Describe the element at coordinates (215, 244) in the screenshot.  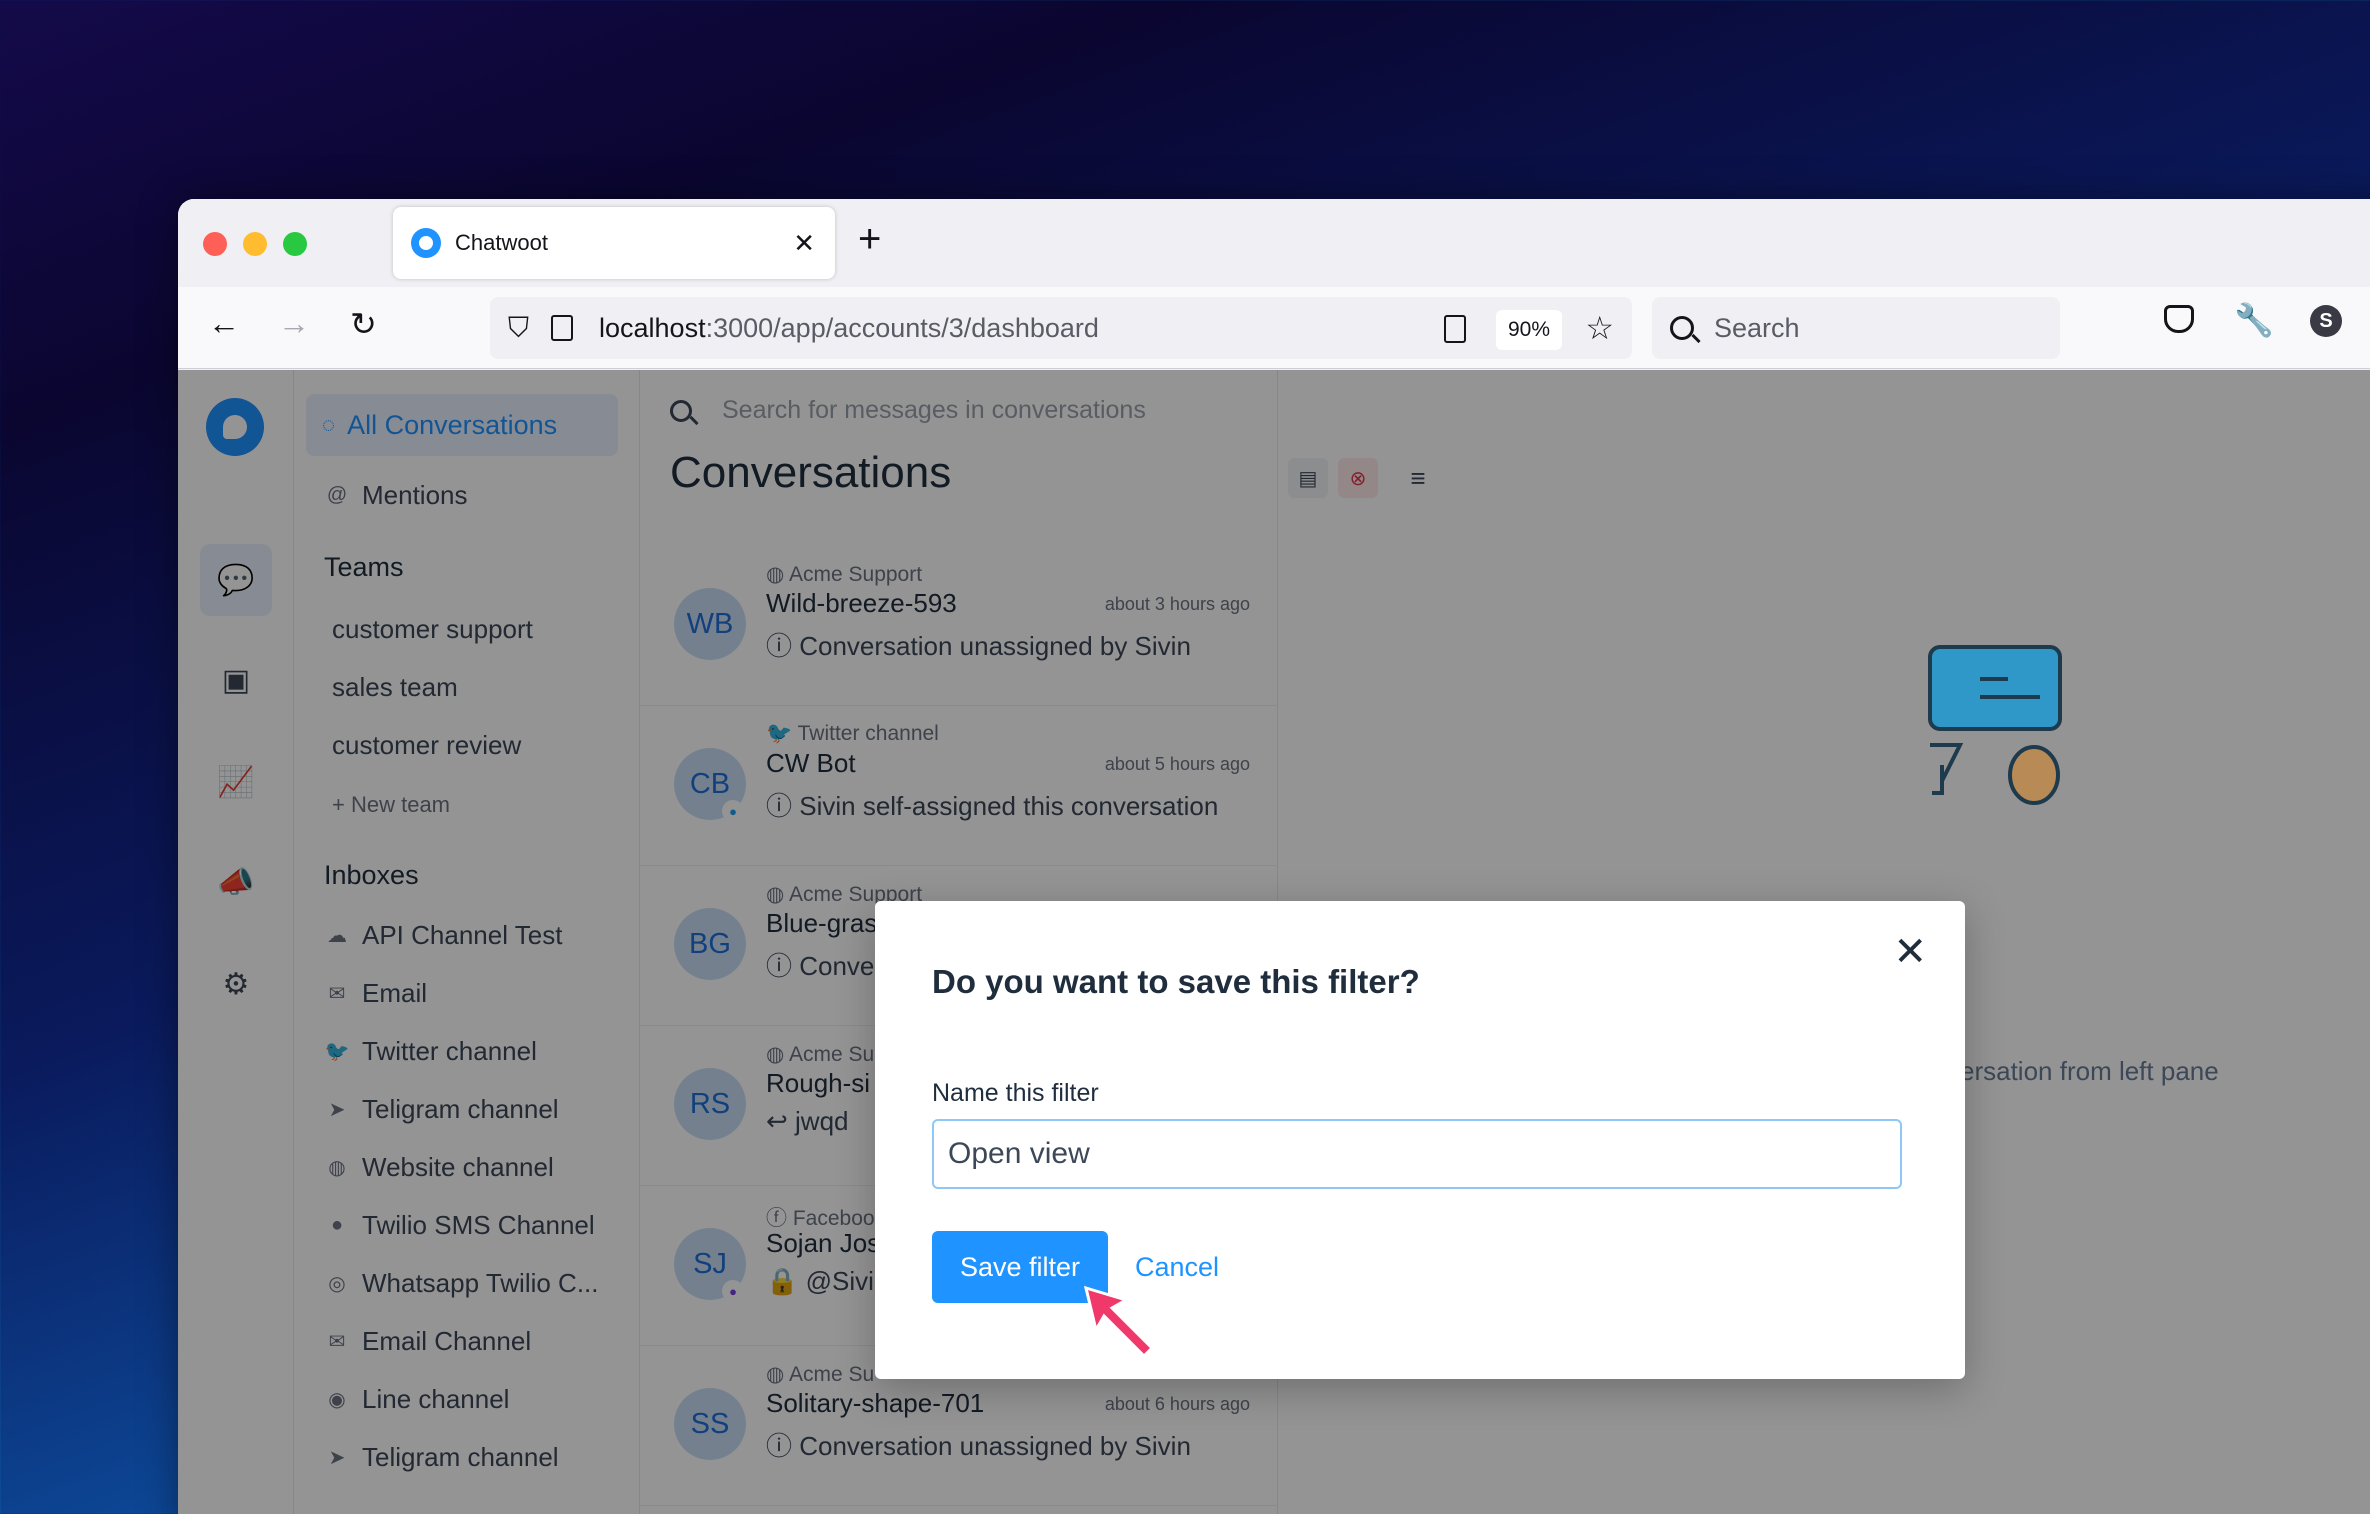
I see `close-window-button` at that location.